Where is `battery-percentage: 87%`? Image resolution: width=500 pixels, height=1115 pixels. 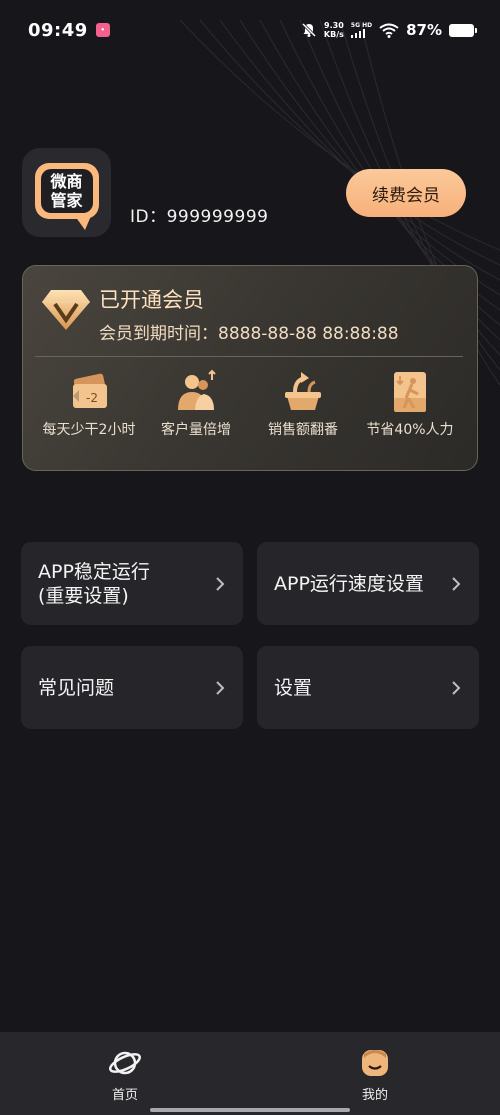
battery-percentage: 87% is located at coordinates (424, 30).